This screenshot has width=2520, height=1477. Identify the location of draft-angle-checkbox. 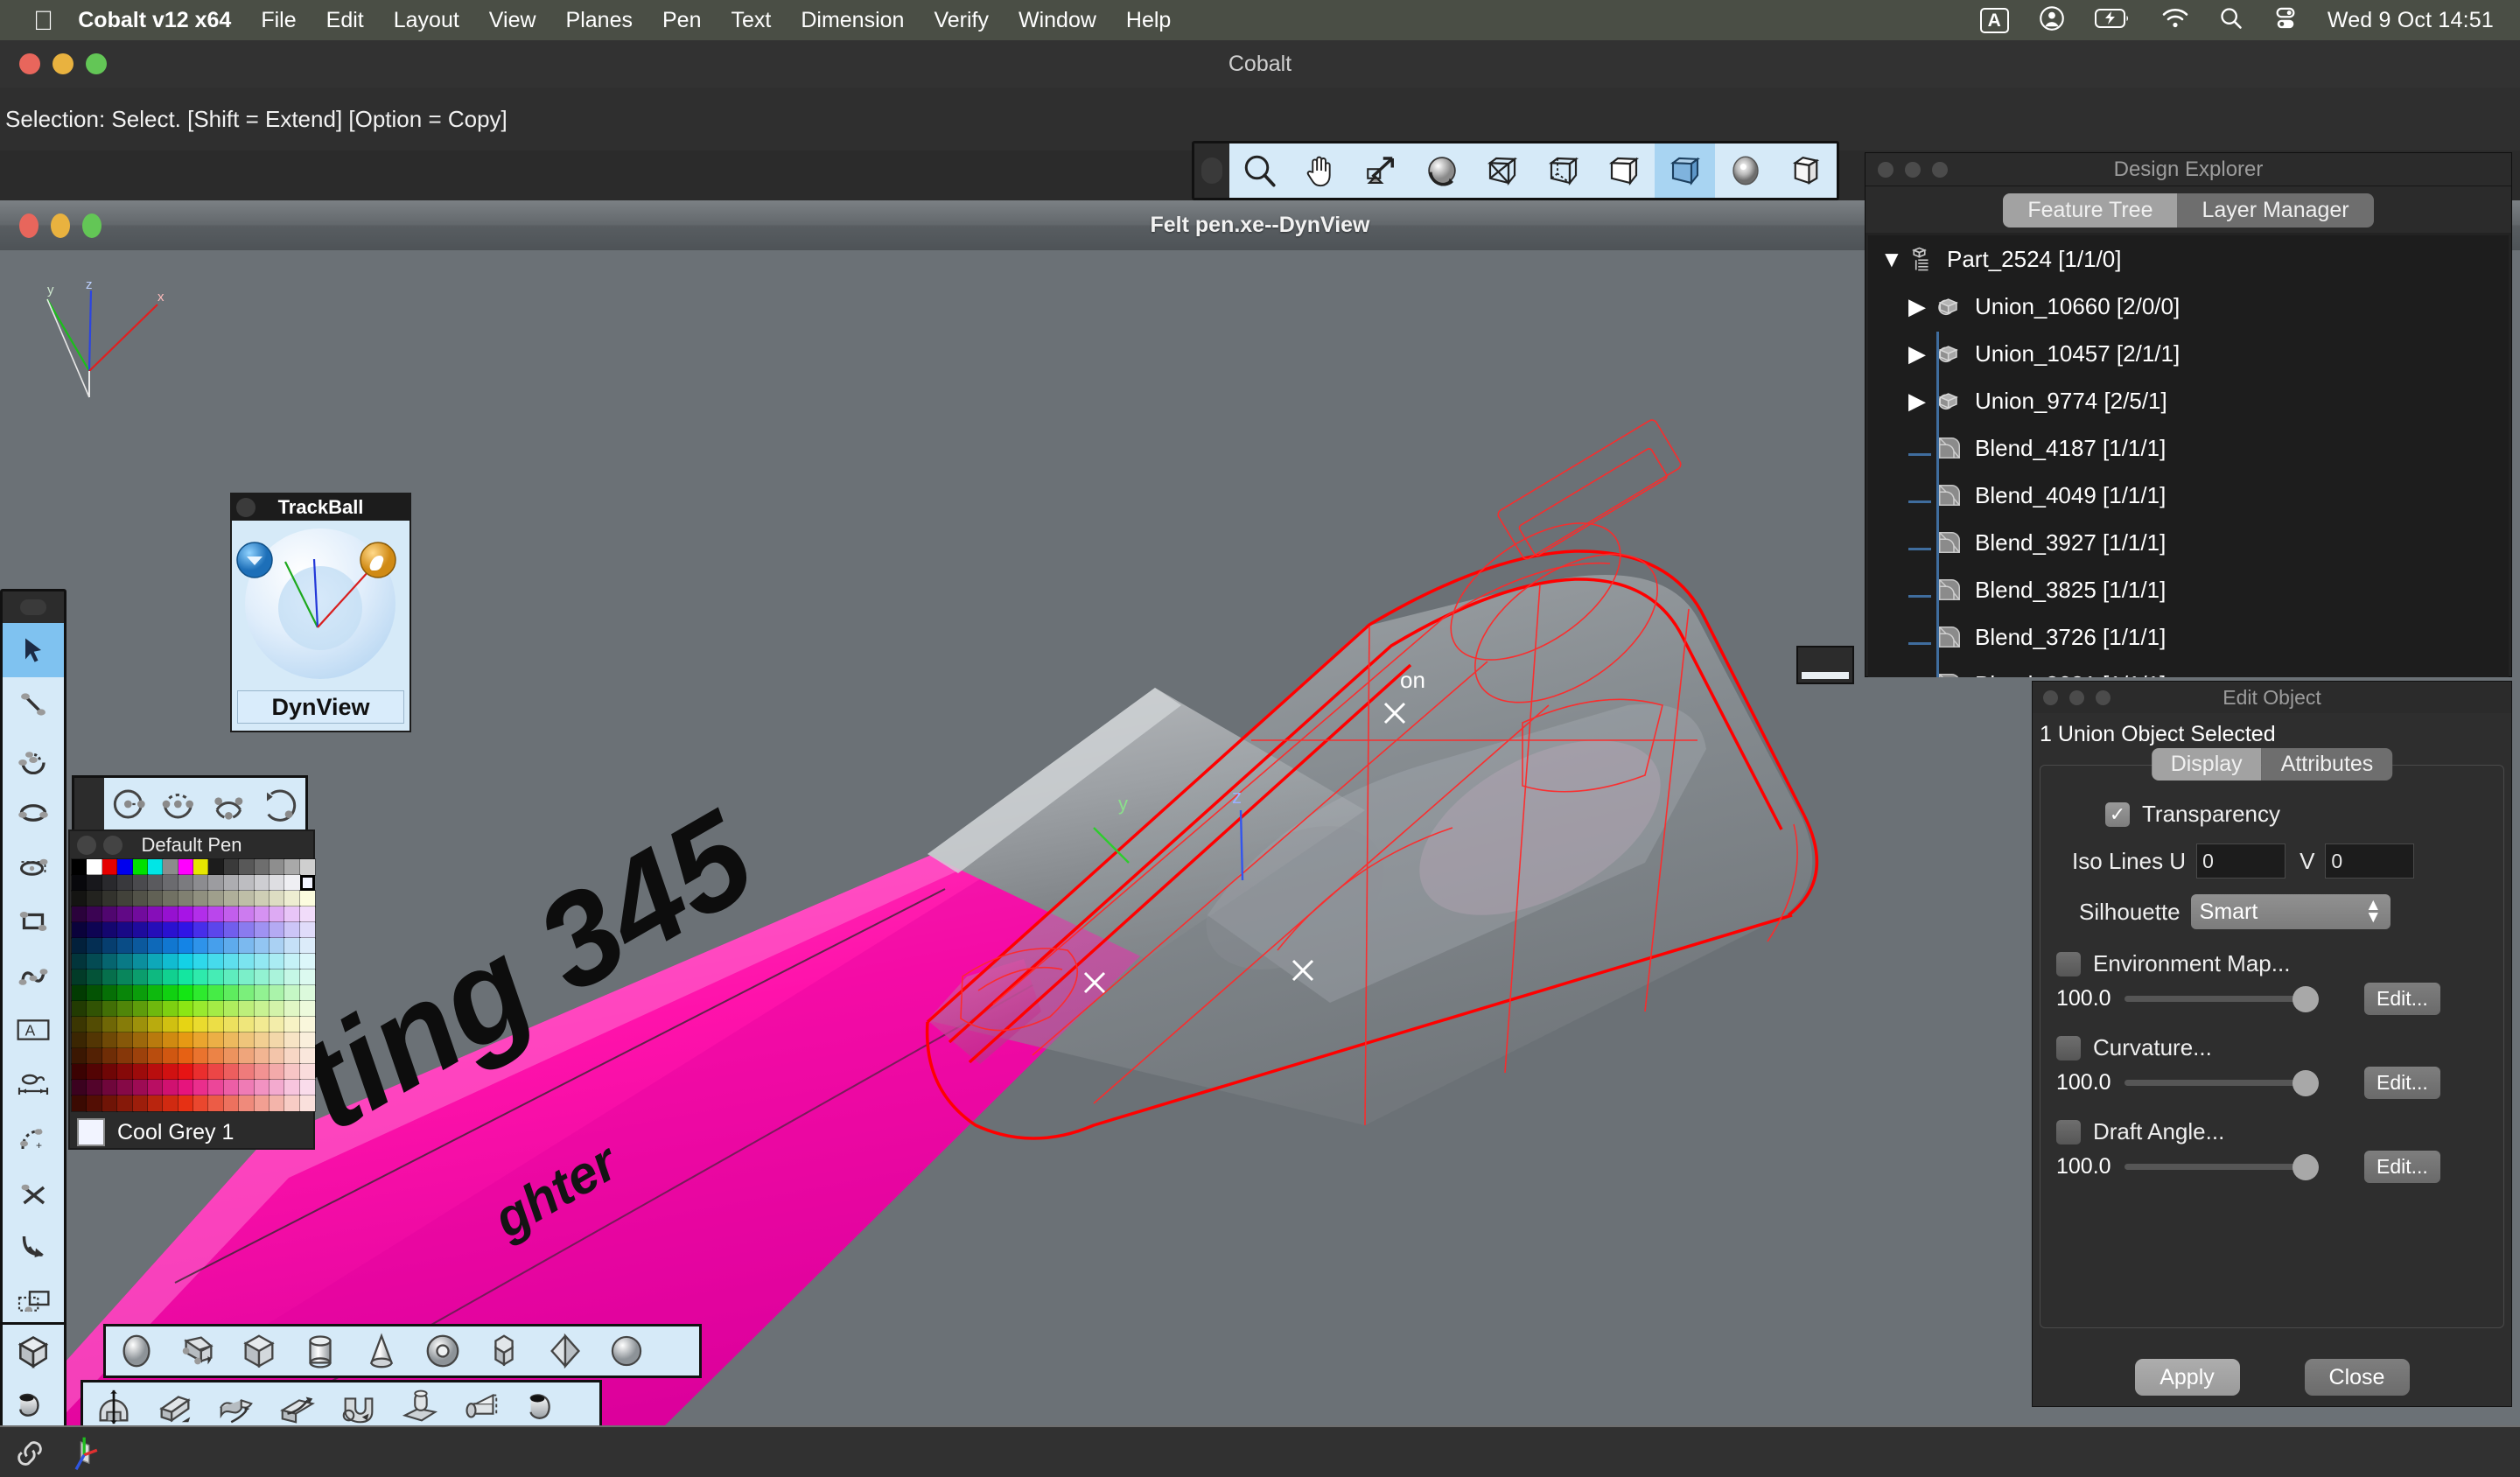
(2068, 1131).